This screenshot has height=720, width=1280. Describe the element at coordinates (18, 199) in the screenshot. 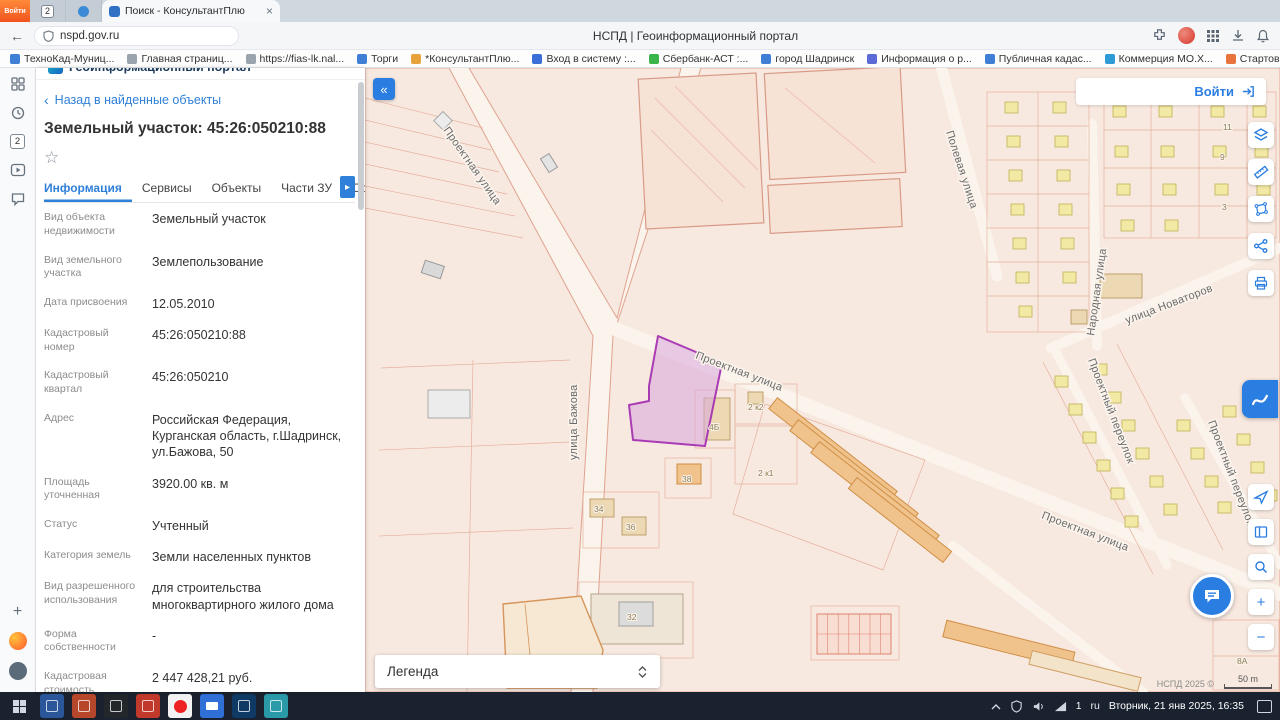

I see `chat-bubble-icon` at that location.